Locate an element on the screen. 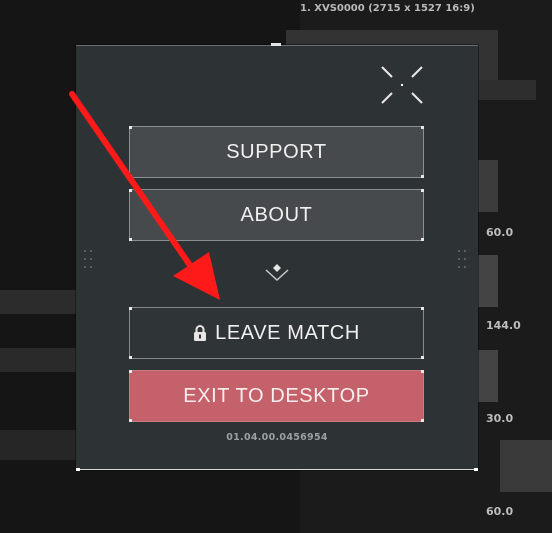  exit-to-desktop-label: EXIT TO DESKTOP is located at coordinates (276, 395).